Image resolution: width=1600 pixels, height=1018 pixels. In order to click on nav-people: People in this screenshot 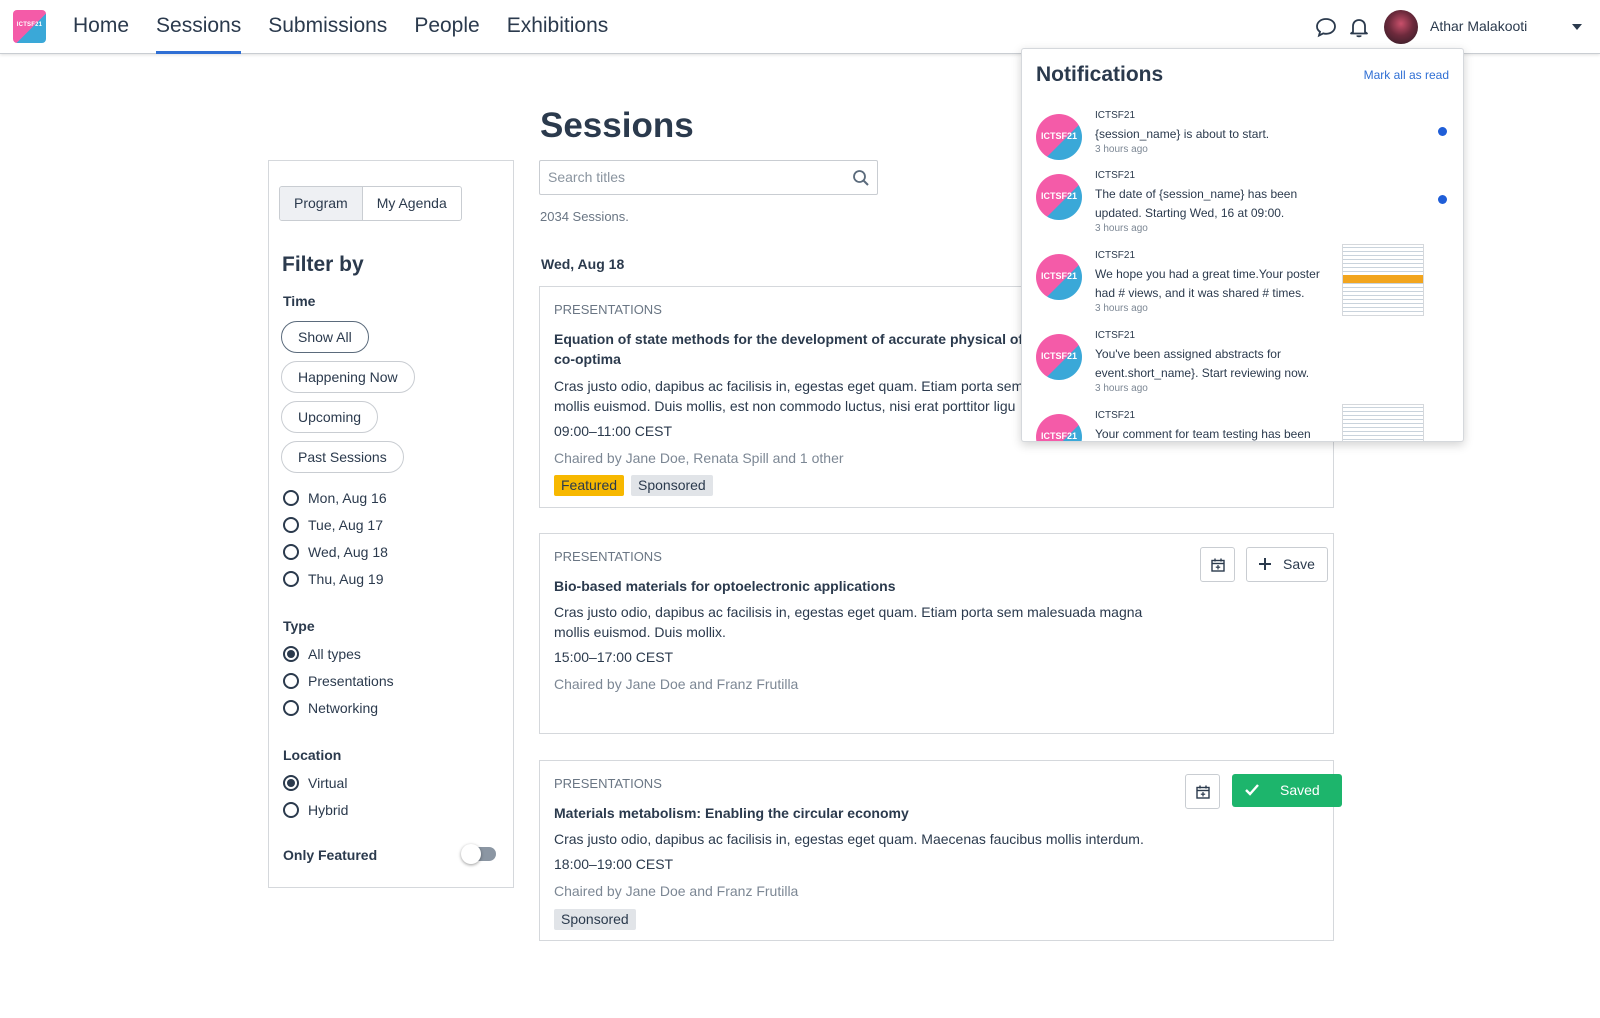, I will do `click(446, 27)`.